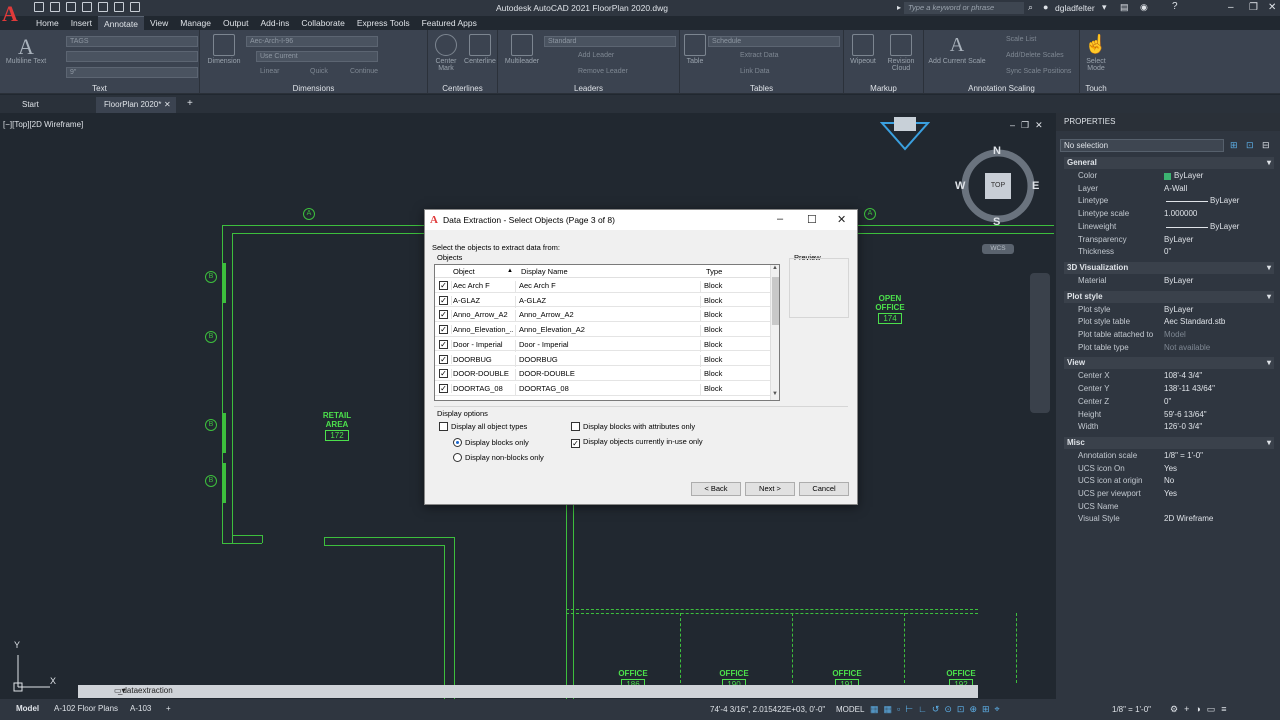  I want to click on col-type-header: Type, so click(714, 271).